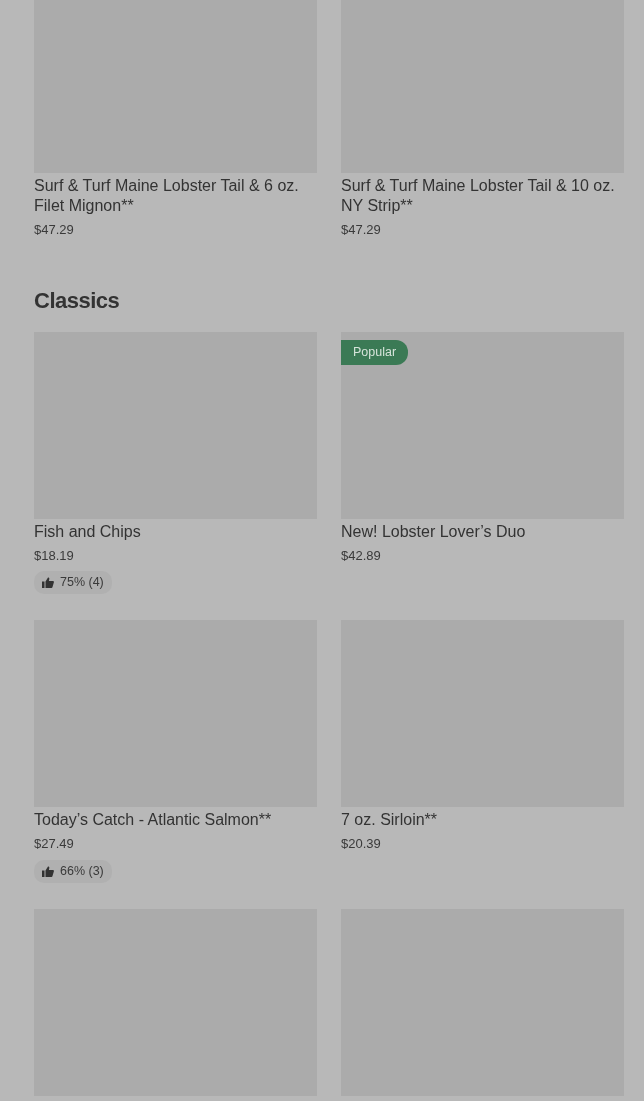 This screenshot has width=644, height=1101. What do you see at coordinates (54, 555) in the screenshot?
I see `dish-price: $18.19` at bounding box center [54, 555].